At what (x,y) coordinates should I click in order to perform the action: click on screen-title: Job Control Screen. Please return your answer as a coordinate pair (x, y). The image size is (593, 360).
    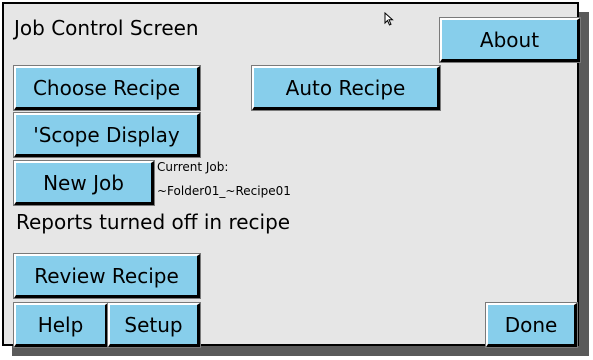
    Looking at the image, I should click on (106, 28).